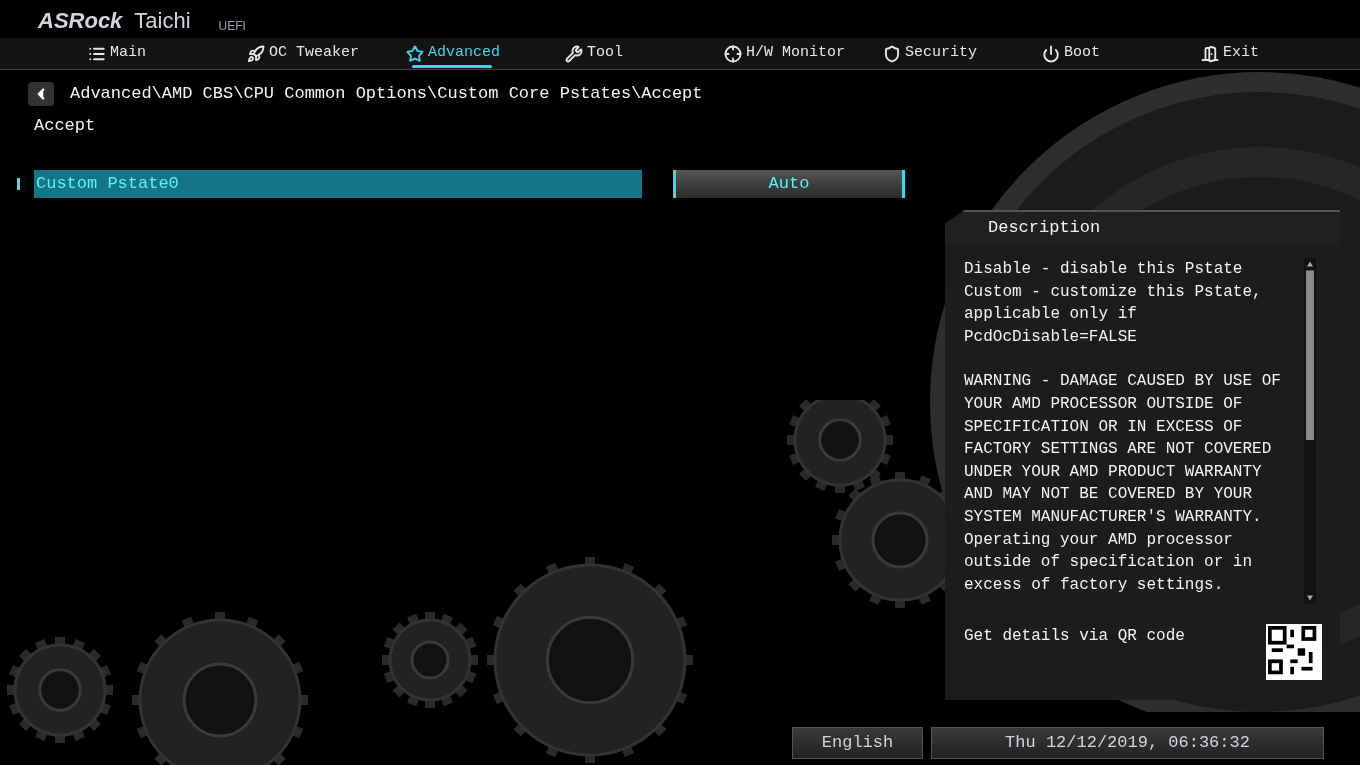 This screenshot has height=765, width=1360. I want to click on setting-value-button: Auto, so click(789, 184).